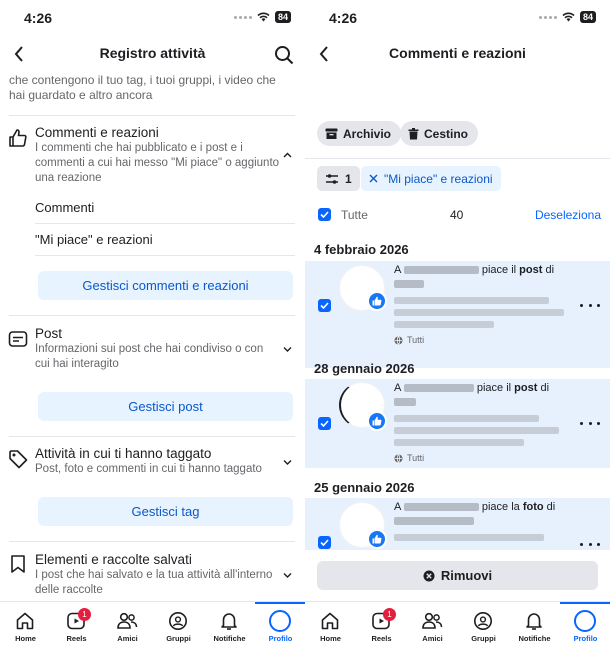  What do you see at coordinates (18, 564) in the screenshot?
I see `bookmark-icon` at bounding box center [18, 564].